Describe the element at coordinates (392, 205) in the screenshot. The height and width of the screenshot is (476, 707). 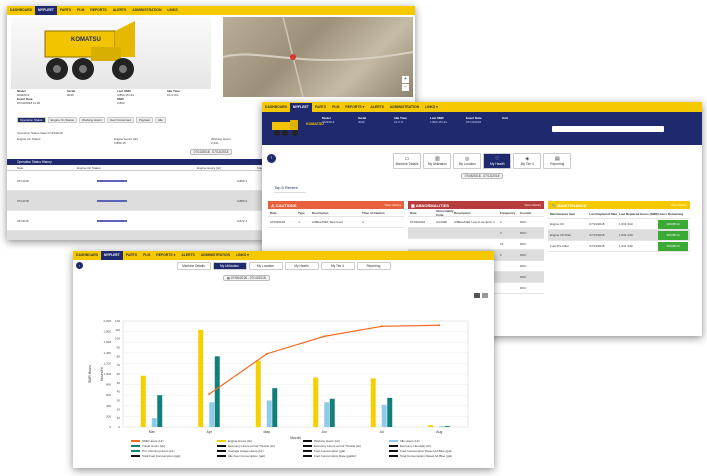
I see `cautions-history-link: View History` at that location.